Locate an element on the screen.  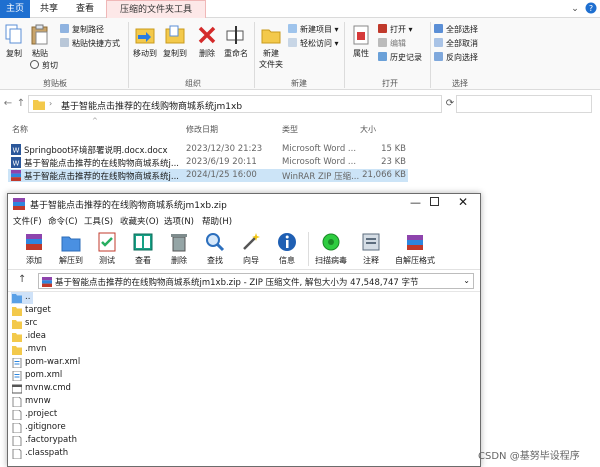
xml-file-icon is located at coordinates (17, 363).